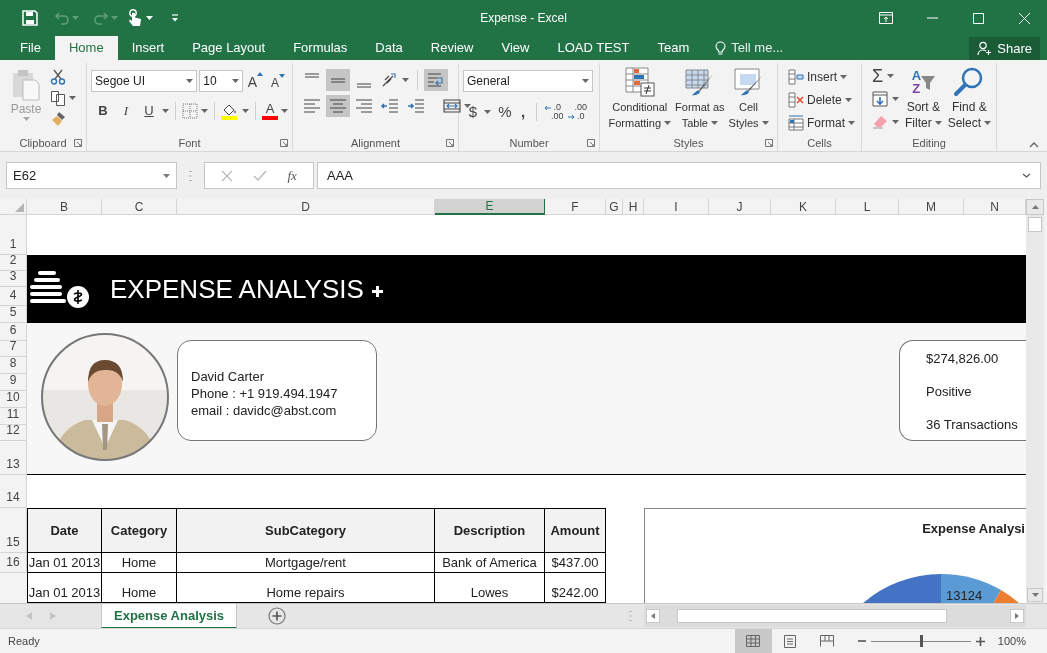  Describe the element at coordinates (827, 641) in the screenshot. I see `page-break-view-icon` at that location.